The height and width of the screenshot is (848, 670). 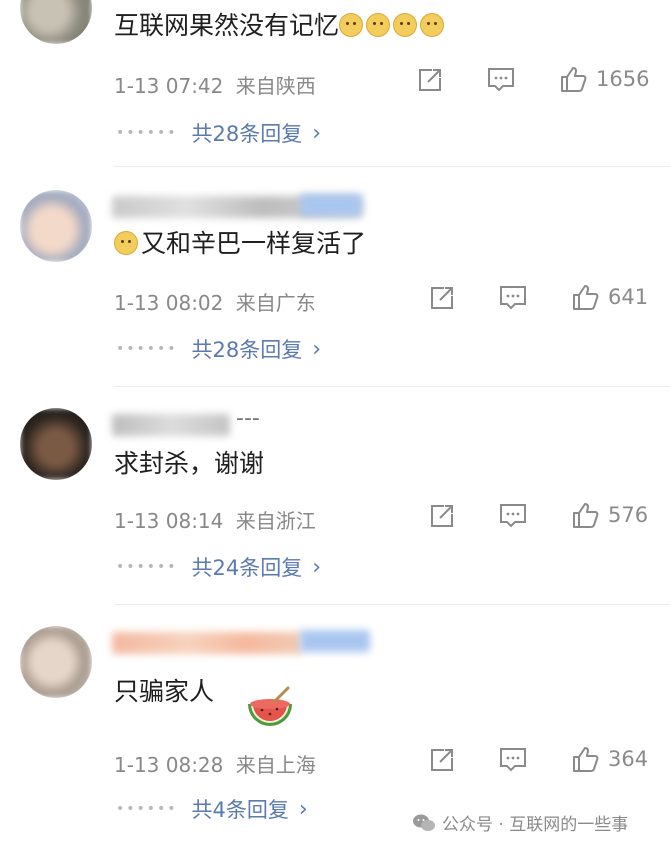 What do you see at coordinates (248, 418) in the screenshot?
I see `username-suffix: ---` at bounding box center [248, 418].